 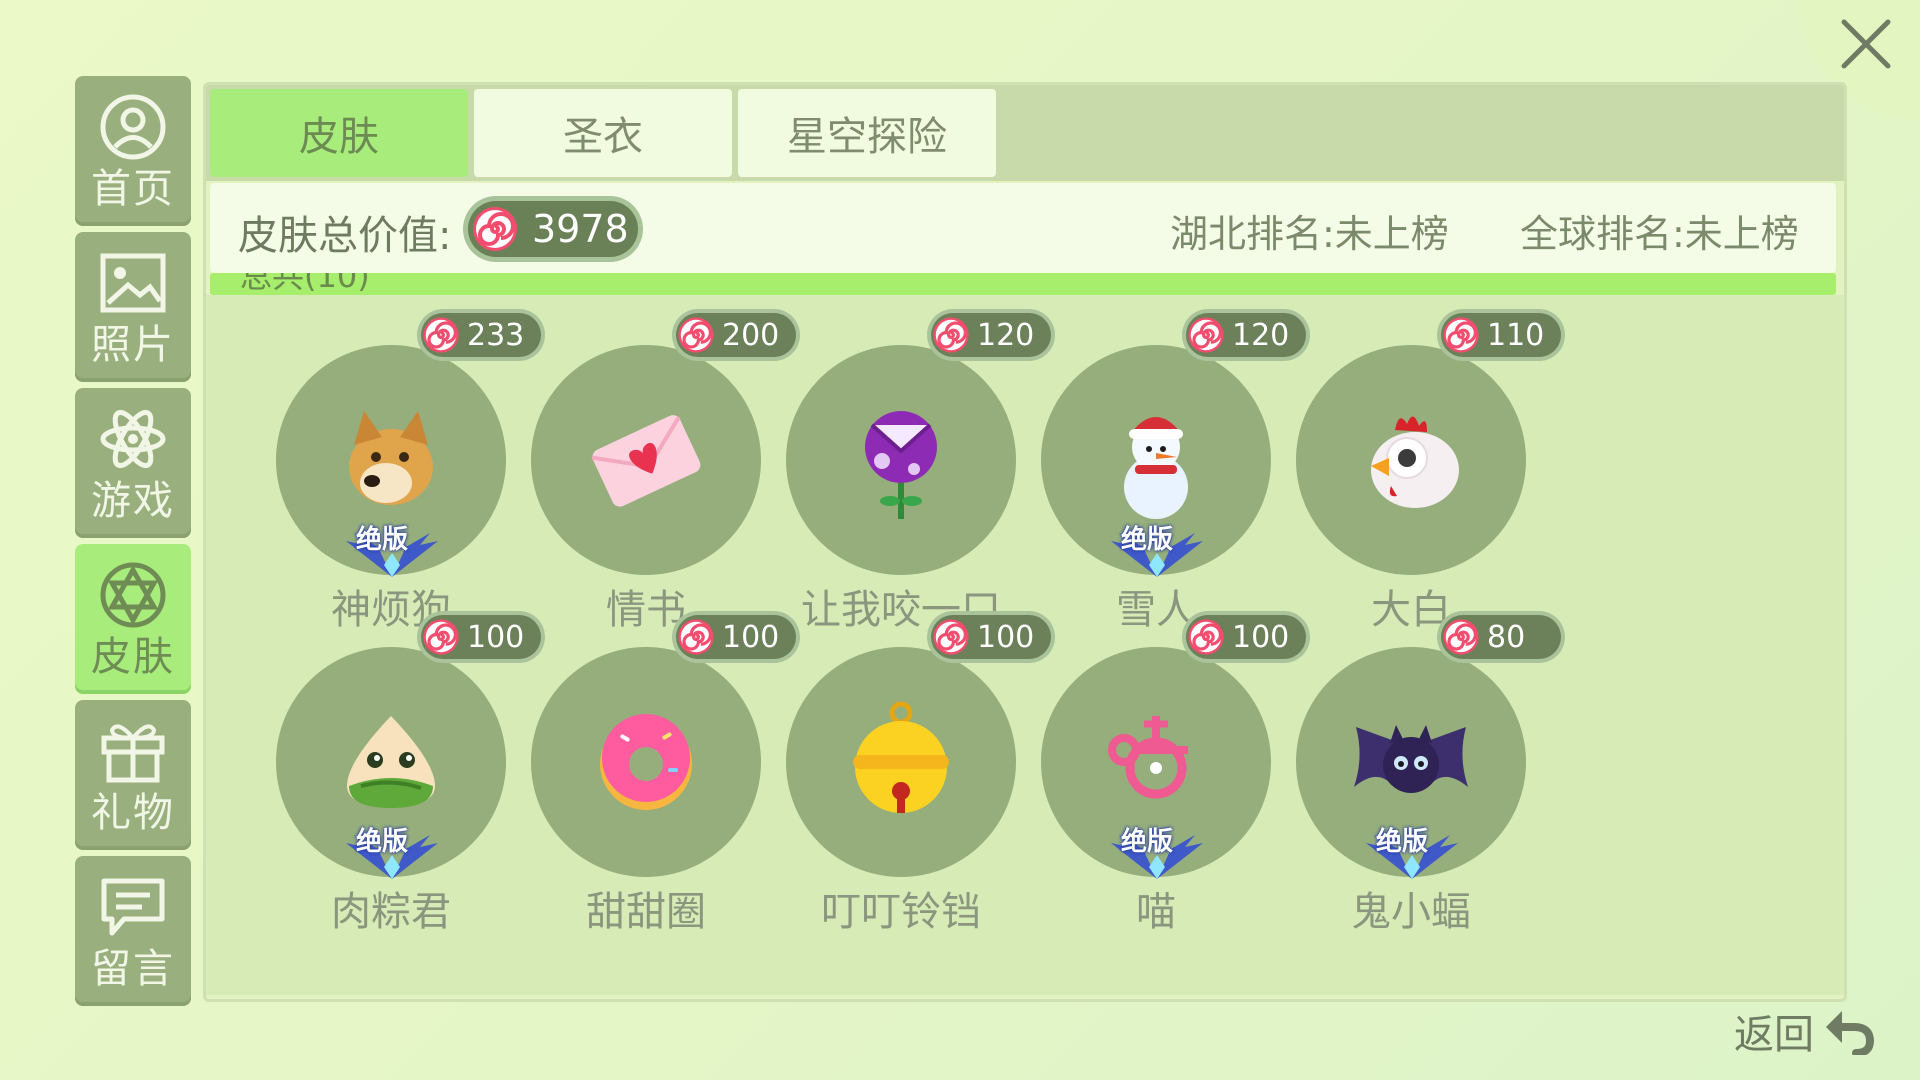 What do you see at coordinates (305, 284) in the screenshot?
I see `list-count-label: 总共(10)` at bounding box center [305, 284].